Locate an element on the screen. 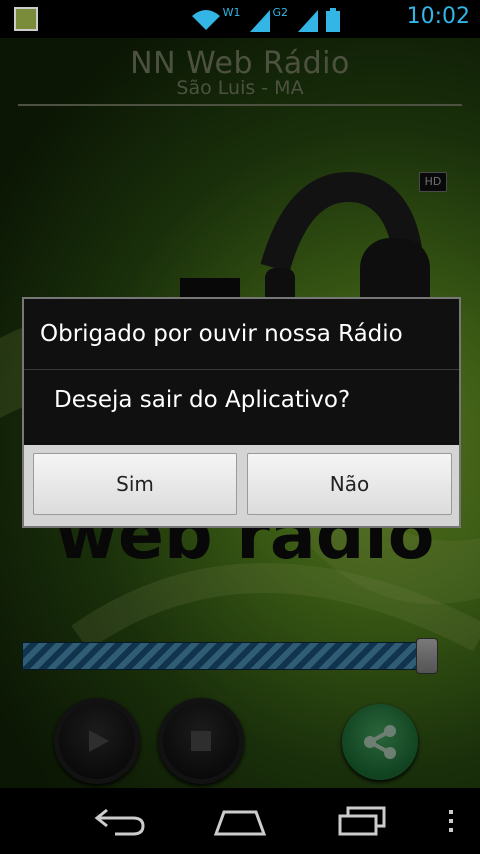 This screenshot has height=854, width=480. home-icon is located at coordinates (240, 823).